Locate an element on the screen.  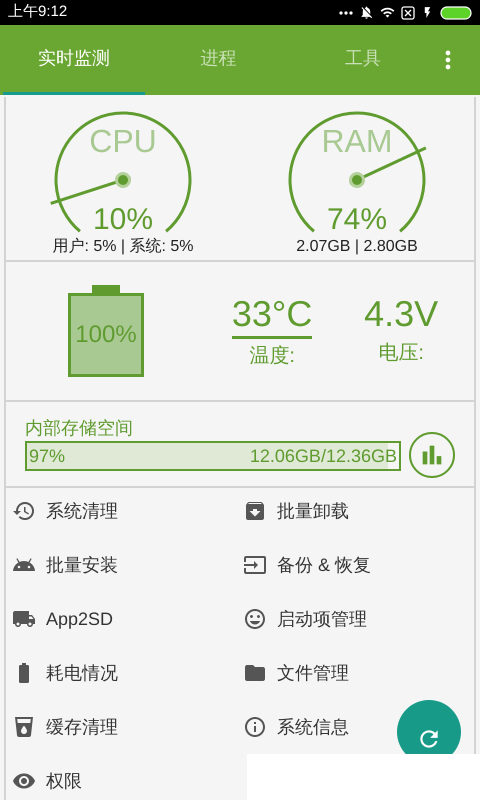
storage-percent: 97% is located at coordinates (47, 456).